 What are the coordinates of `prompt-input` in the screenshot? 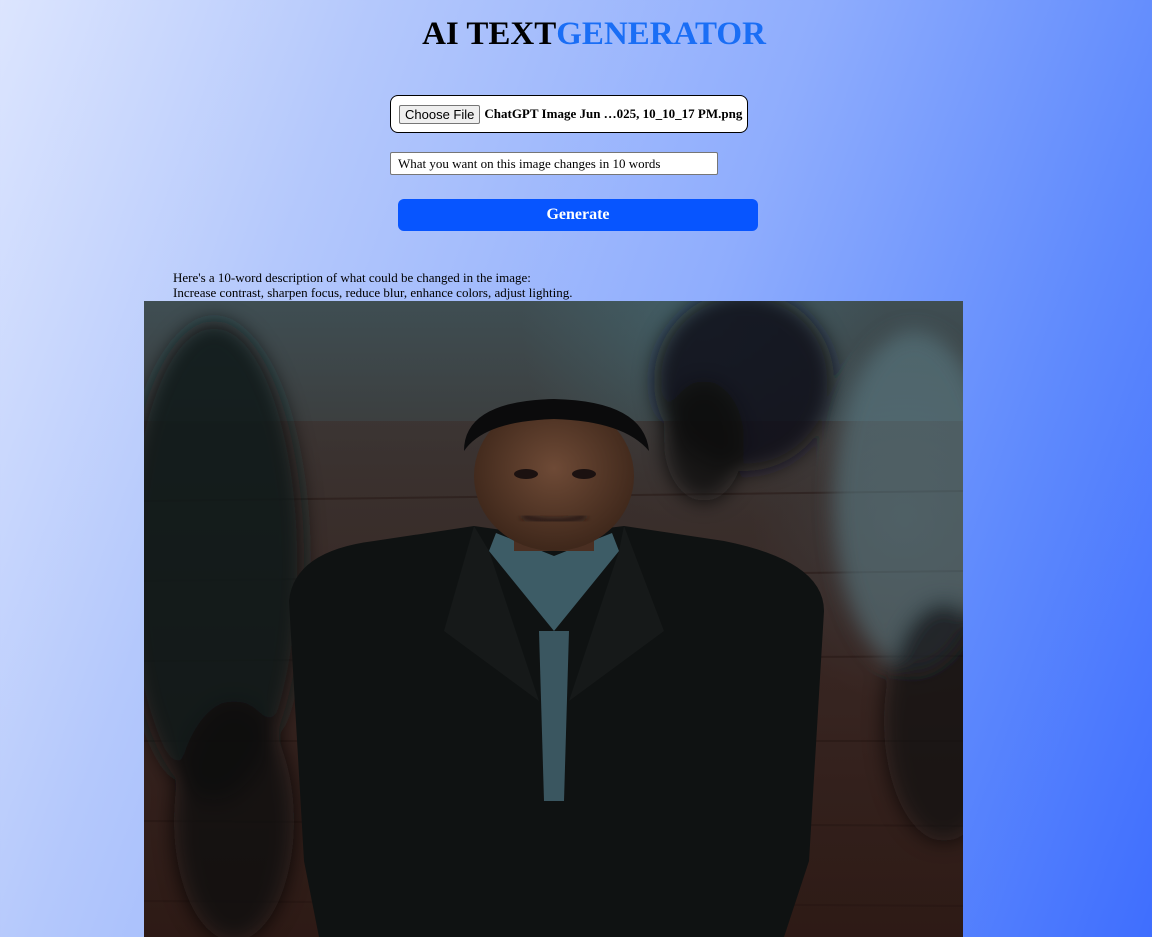 It's located at (554, 163).